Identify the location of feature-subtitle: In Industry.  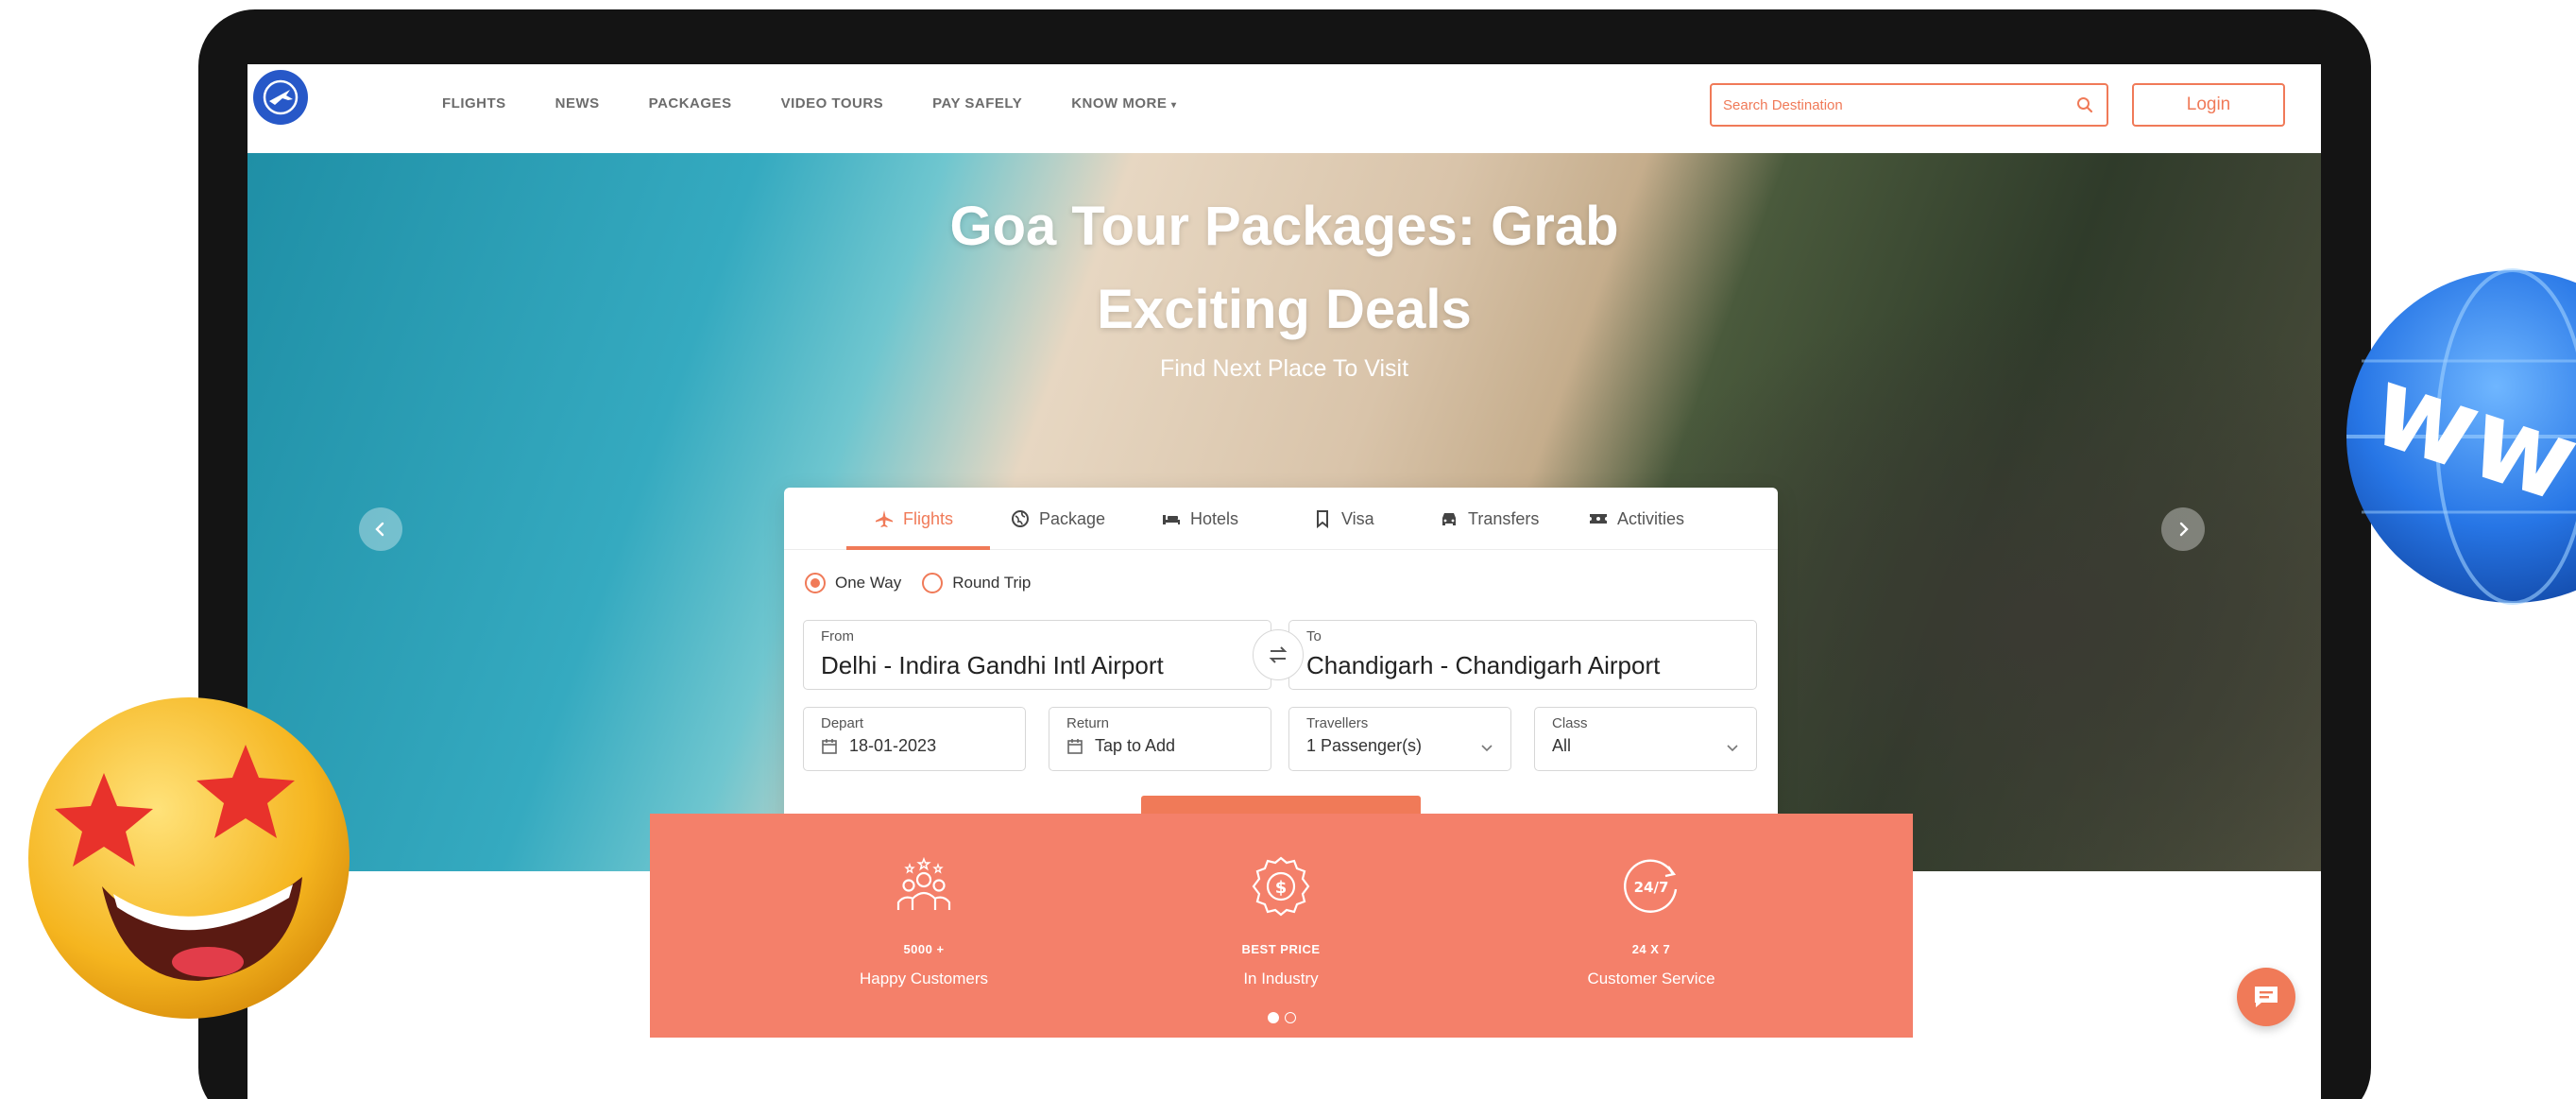
(1281, 979).